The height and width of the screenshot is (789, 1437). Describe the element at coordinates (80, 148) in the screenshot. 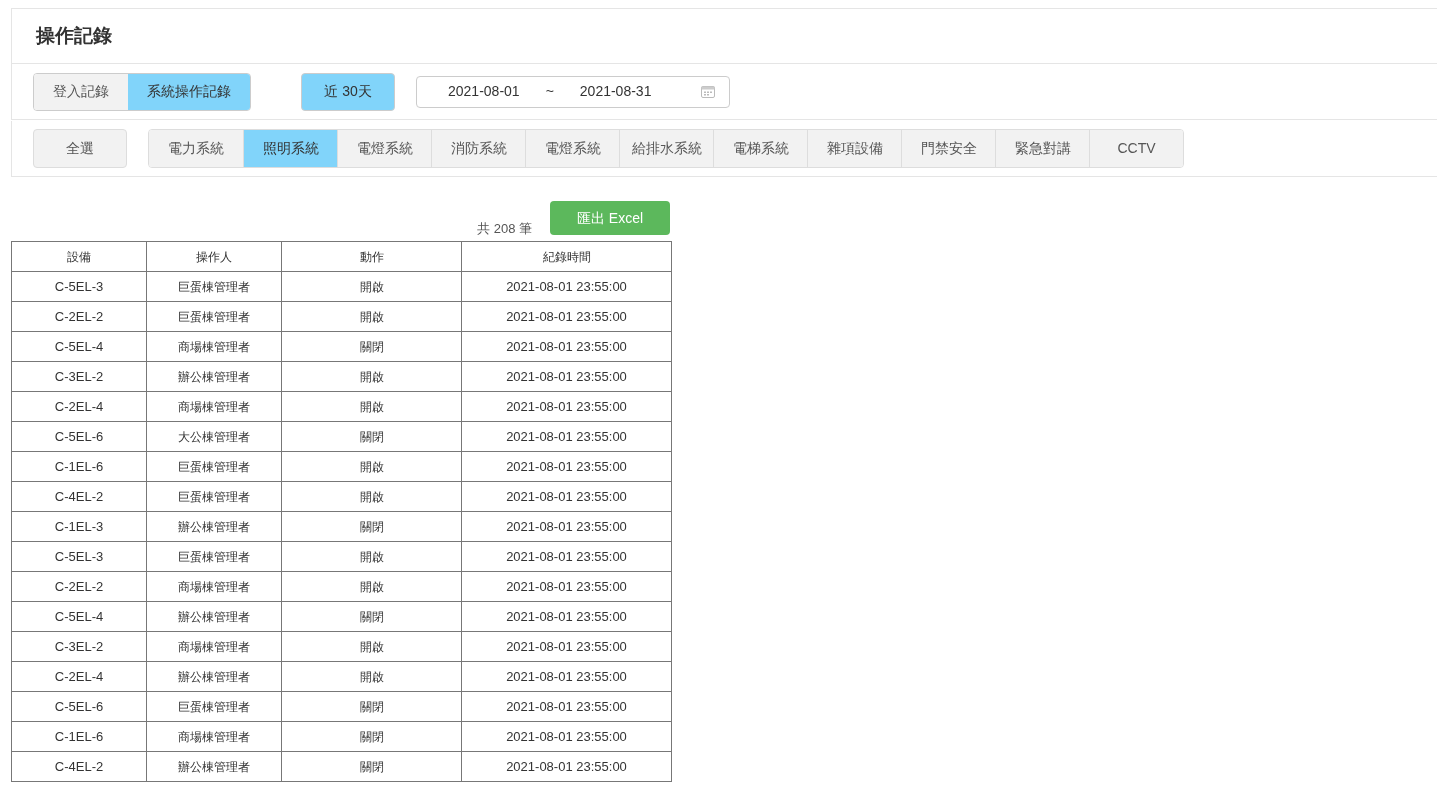

I see `select-all-button: 全選` at that location.